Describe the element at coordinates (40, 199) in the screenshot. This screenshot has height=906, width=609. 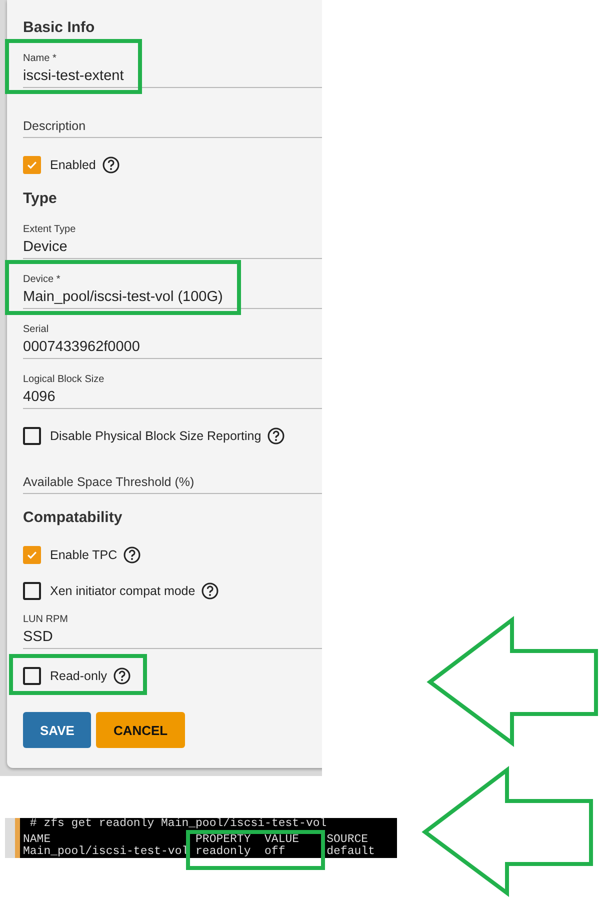
I see `section-heading: Type` at that location.